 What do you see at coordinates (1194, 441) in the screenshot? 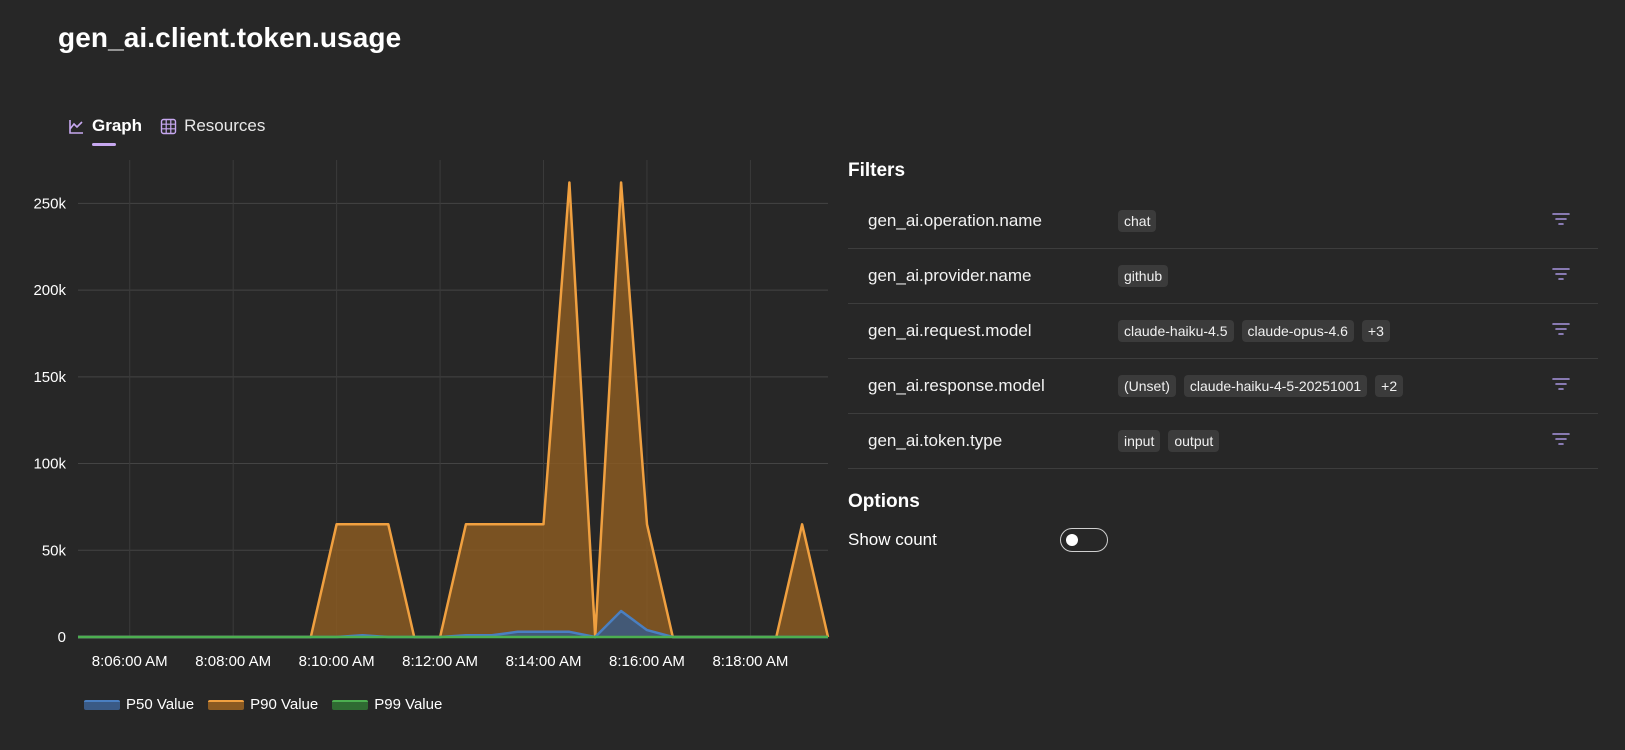
I see `filter-chip: output` at bounding box center [1194, 441].